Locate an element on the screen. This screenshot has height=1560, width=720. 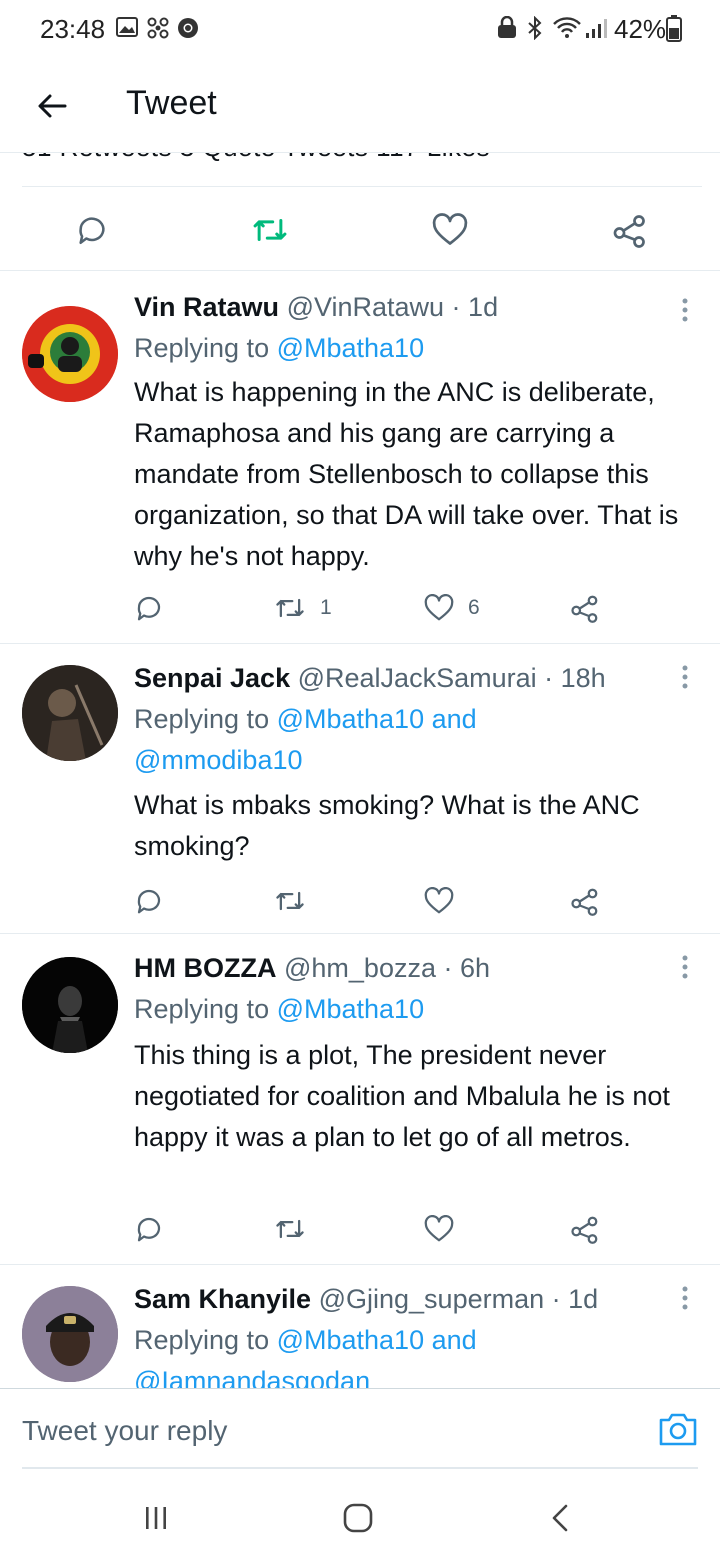
handle-and-time: @RealJackSamurai · 18h is located at coordinates (452, 678).